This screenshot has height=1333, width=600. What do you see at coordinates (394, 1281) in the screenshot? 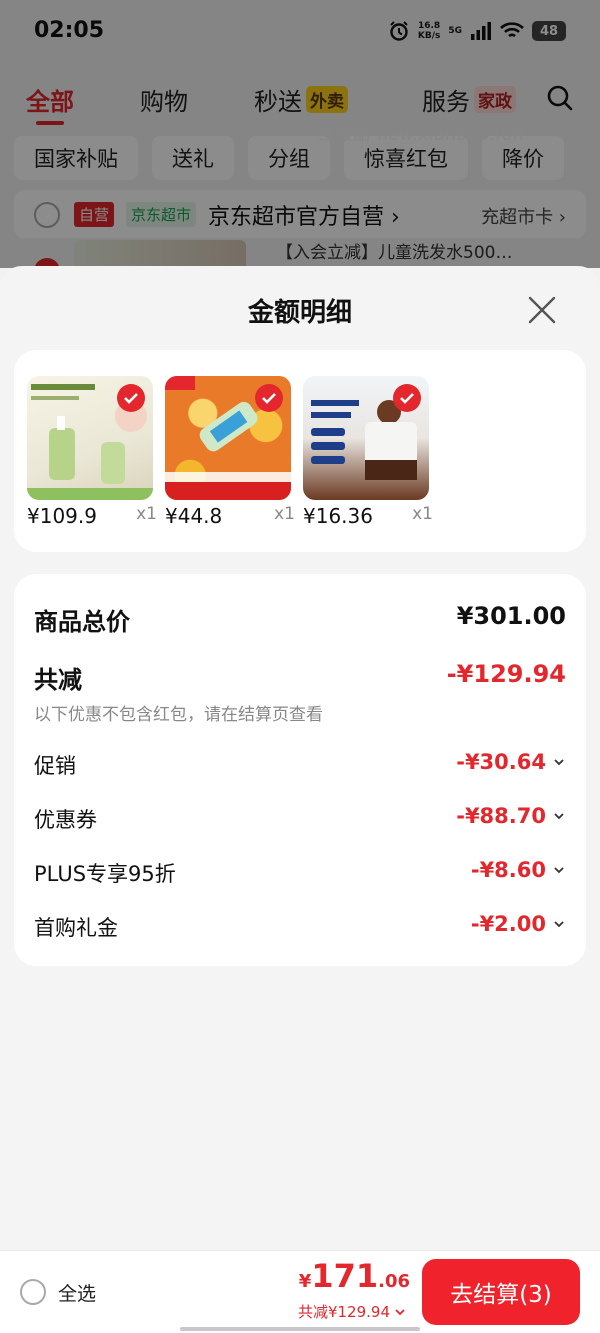
I see `price-decimal: .06` at bounding box center [394, 1281].